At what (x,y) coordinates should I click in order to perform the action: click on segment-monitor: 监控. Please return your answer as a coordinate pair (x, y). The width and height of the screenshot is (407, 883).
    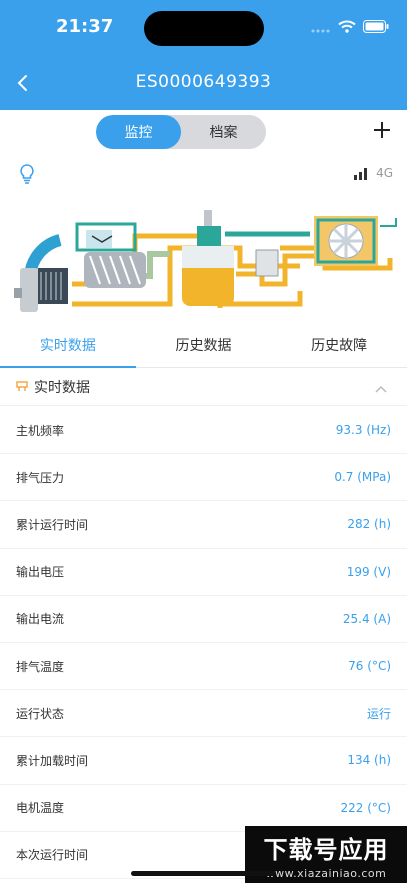
    Looking at the image, I should click on (138, 132).